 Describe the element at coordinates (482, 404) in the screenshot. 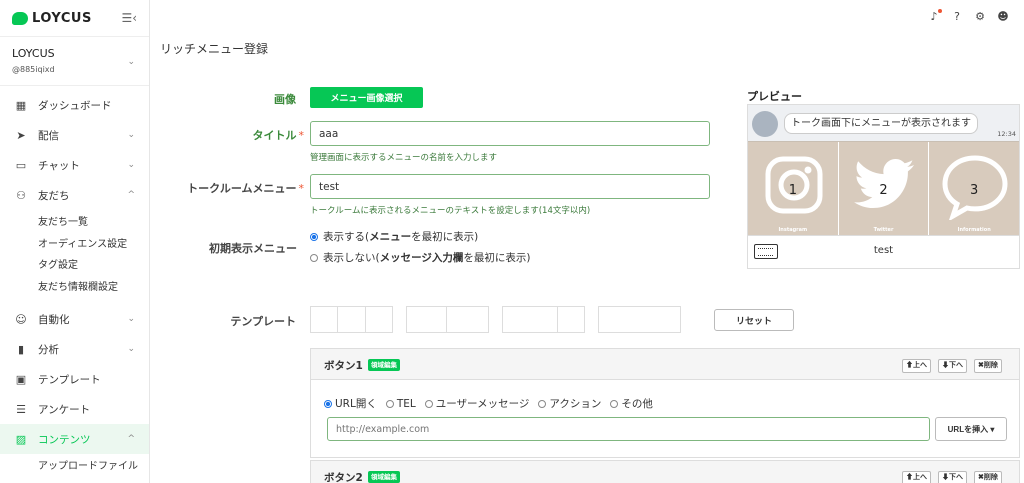

I see `radio-label: ユーザーメッセージ` at that location.